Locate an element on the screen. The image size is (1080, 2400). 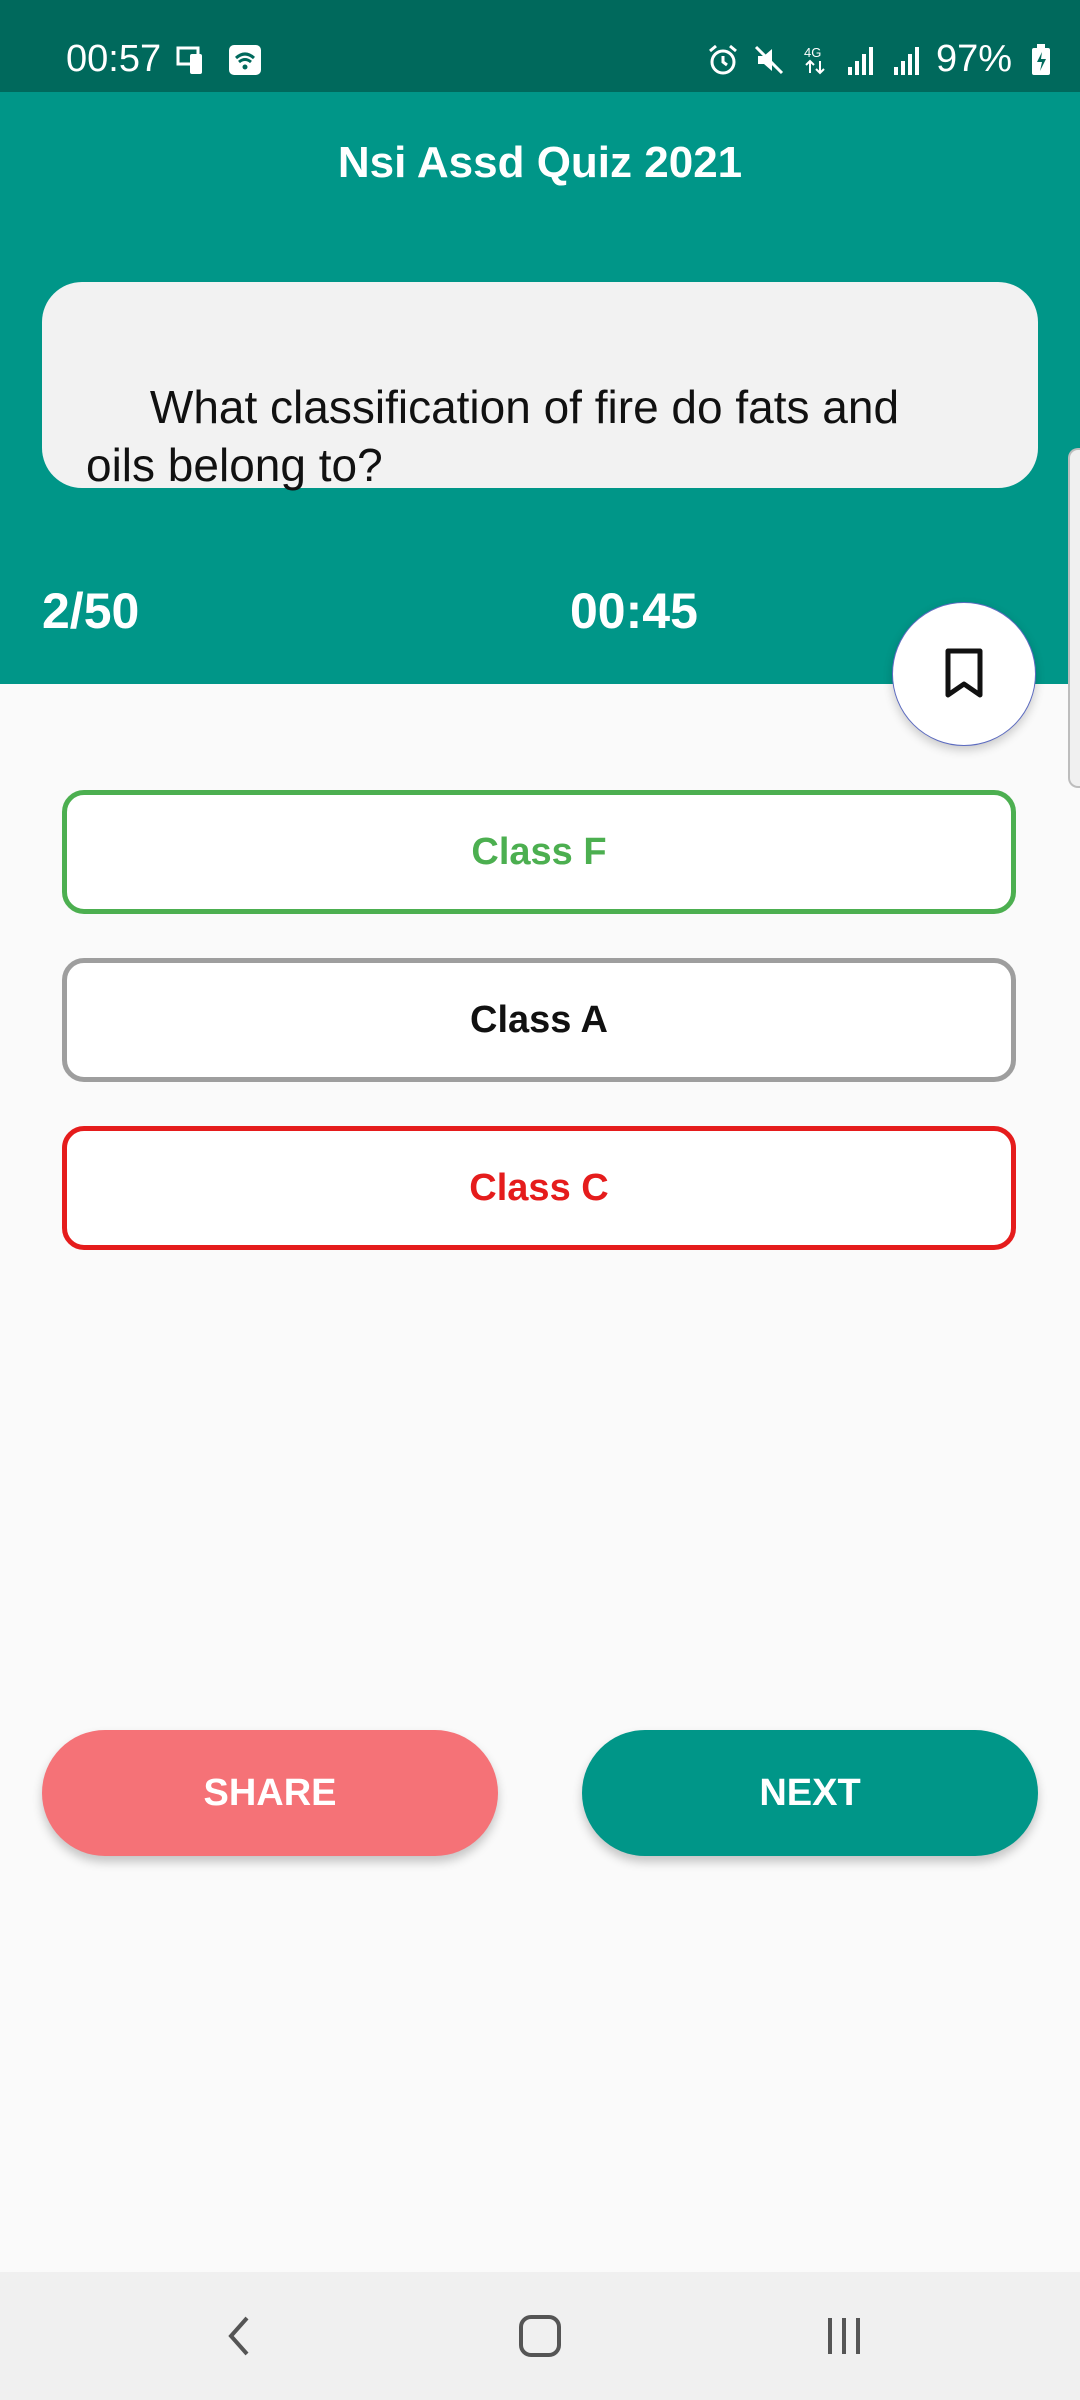
home-icon is located at coordinates (540, 2336).